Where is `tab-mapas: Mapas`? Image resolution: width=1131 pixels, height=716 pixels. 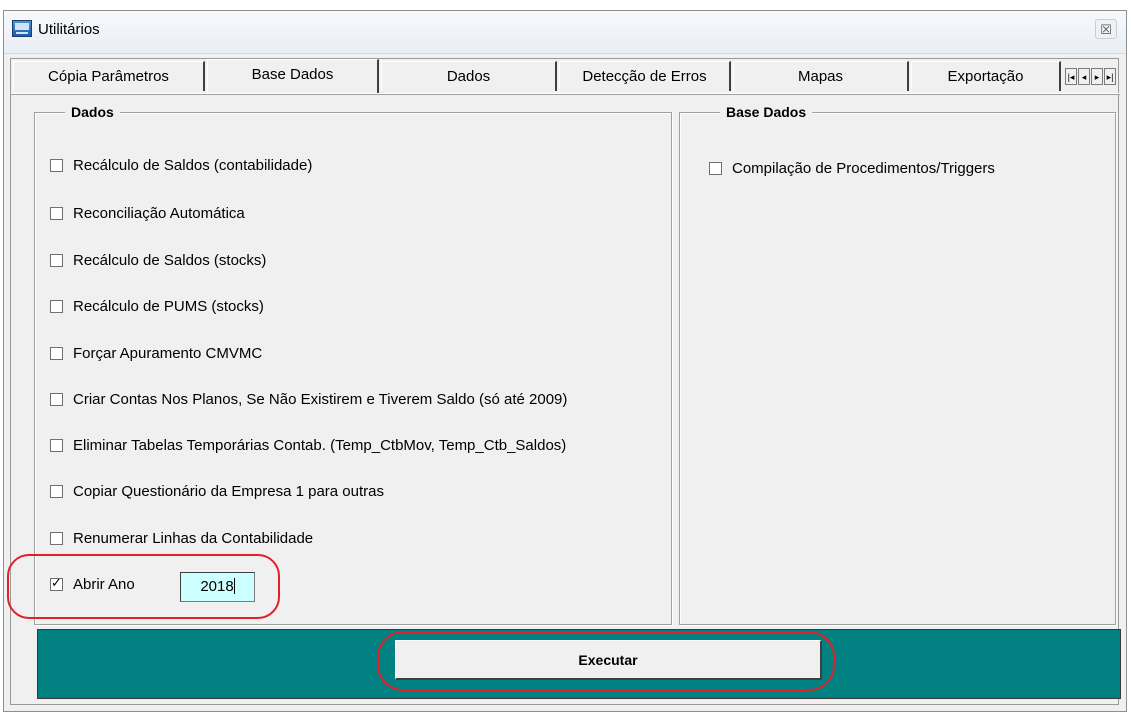
tab-mapas: Mapas is located at coordinates (821, 76).